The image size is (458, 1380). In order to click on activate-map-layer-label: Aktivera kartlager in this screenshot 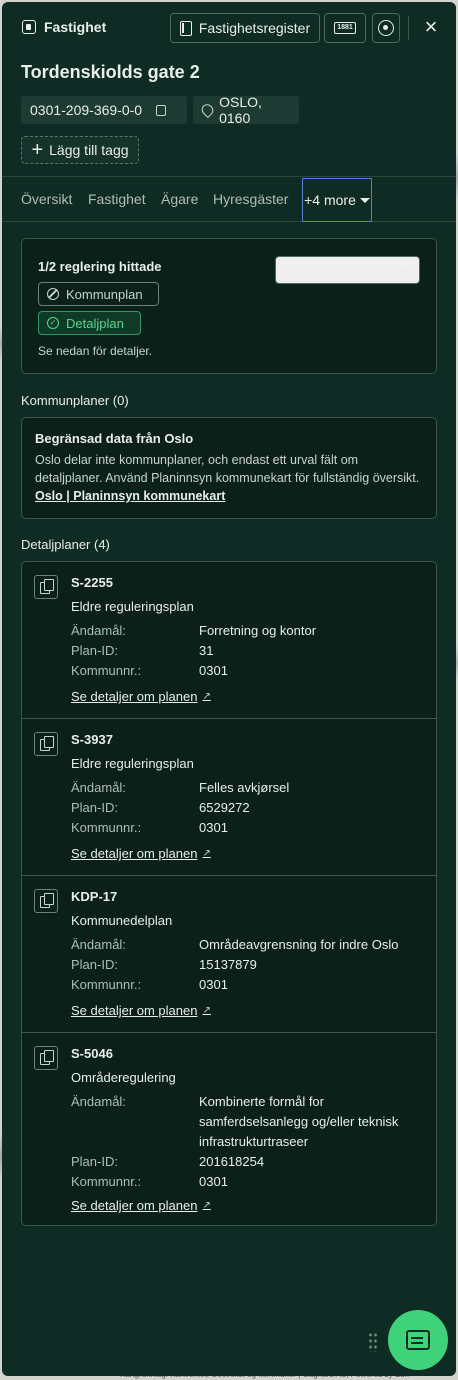, I will do `click(338, 270)`.